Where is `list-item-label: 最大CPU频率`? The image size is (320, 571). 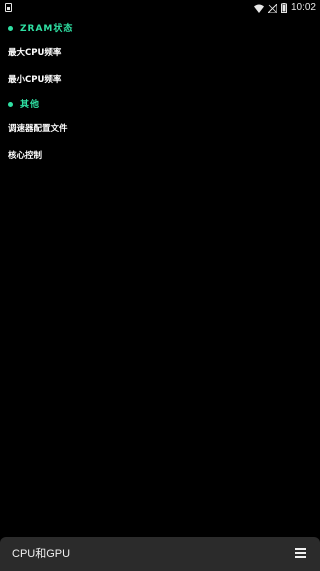
list-item-label: 最大CPU频率 is located at coordinates (35, 53).